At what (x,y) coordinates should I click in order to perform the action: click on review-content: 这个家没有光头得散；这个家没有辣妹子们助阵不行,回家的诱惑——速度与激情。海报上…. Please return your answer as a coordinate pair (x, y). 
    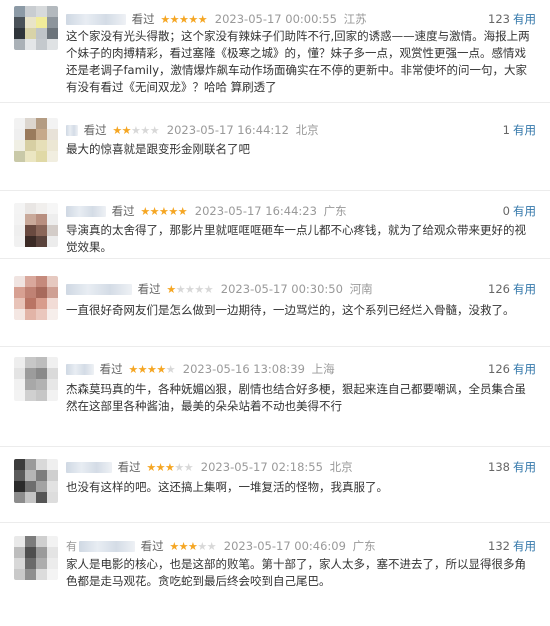
    Looking at the image, I should click on (298, 61).